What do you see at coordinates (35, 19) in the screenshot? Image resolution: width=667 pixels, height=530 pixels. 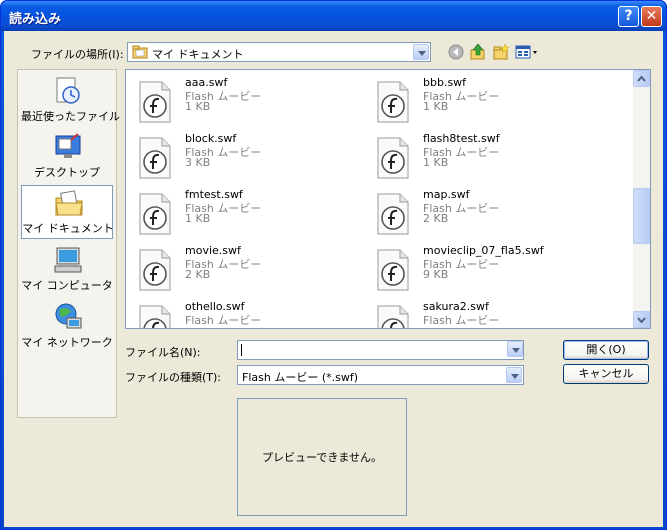 I see `dialog-title: 読み込み` at bounding box center [35, 19].